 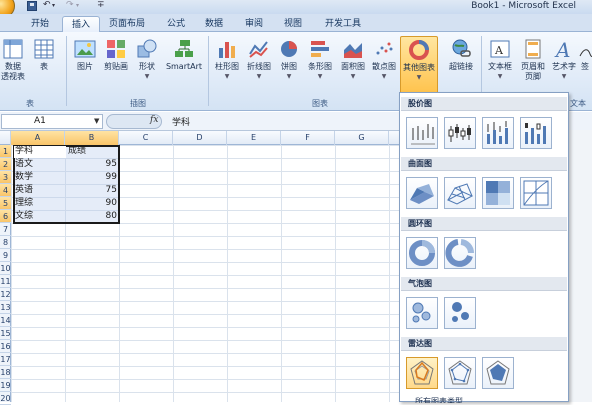 What do you see at coordinates (200, 138) in the screenshot?
I see `column-header: D` at bounding box center [200, 138].